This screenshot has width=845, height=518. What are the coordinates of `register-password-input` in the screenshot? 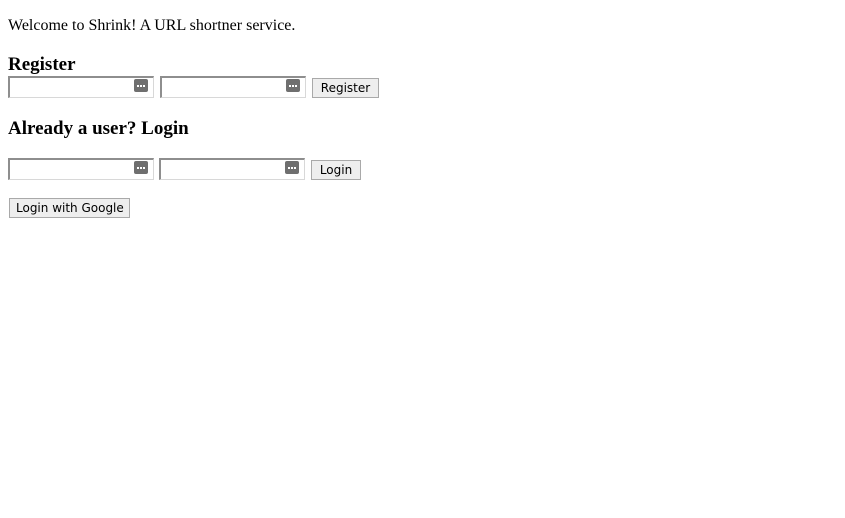 It's located at (225, 87).